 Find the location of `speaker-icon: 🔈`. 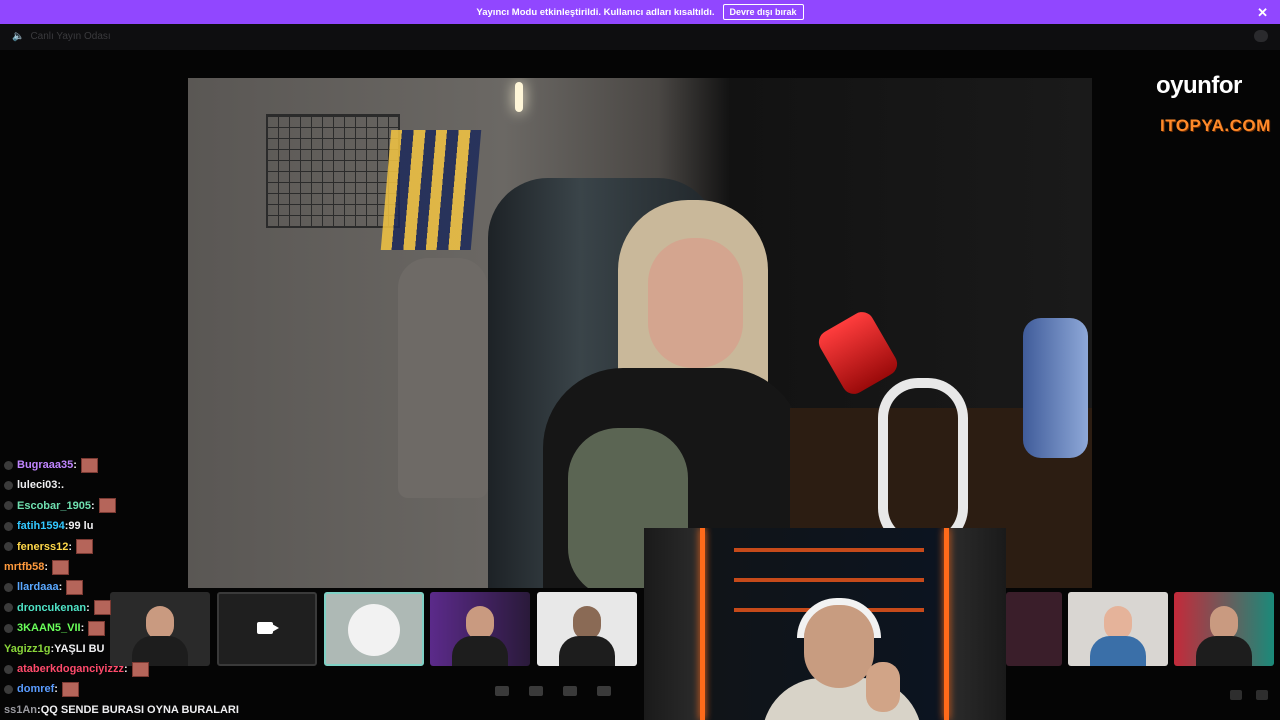

speaker-icon: 🔈 is located at coordinates (18, 36).